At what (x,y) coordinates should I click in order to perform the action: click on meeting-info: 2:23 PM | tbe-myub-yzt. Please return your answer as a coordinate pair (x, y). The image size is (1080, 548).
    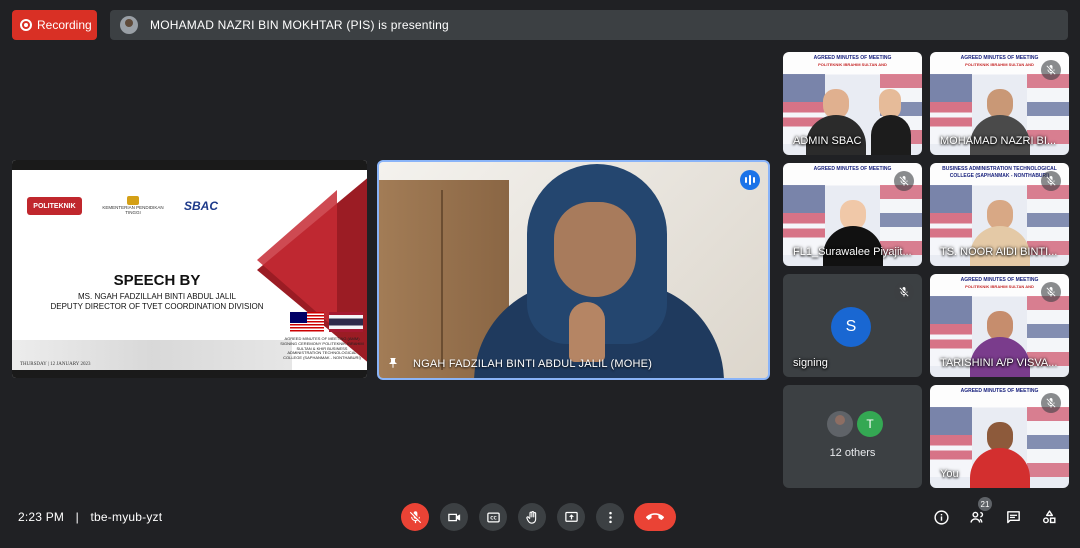
    Looking at the image, I should click on (90, 517).